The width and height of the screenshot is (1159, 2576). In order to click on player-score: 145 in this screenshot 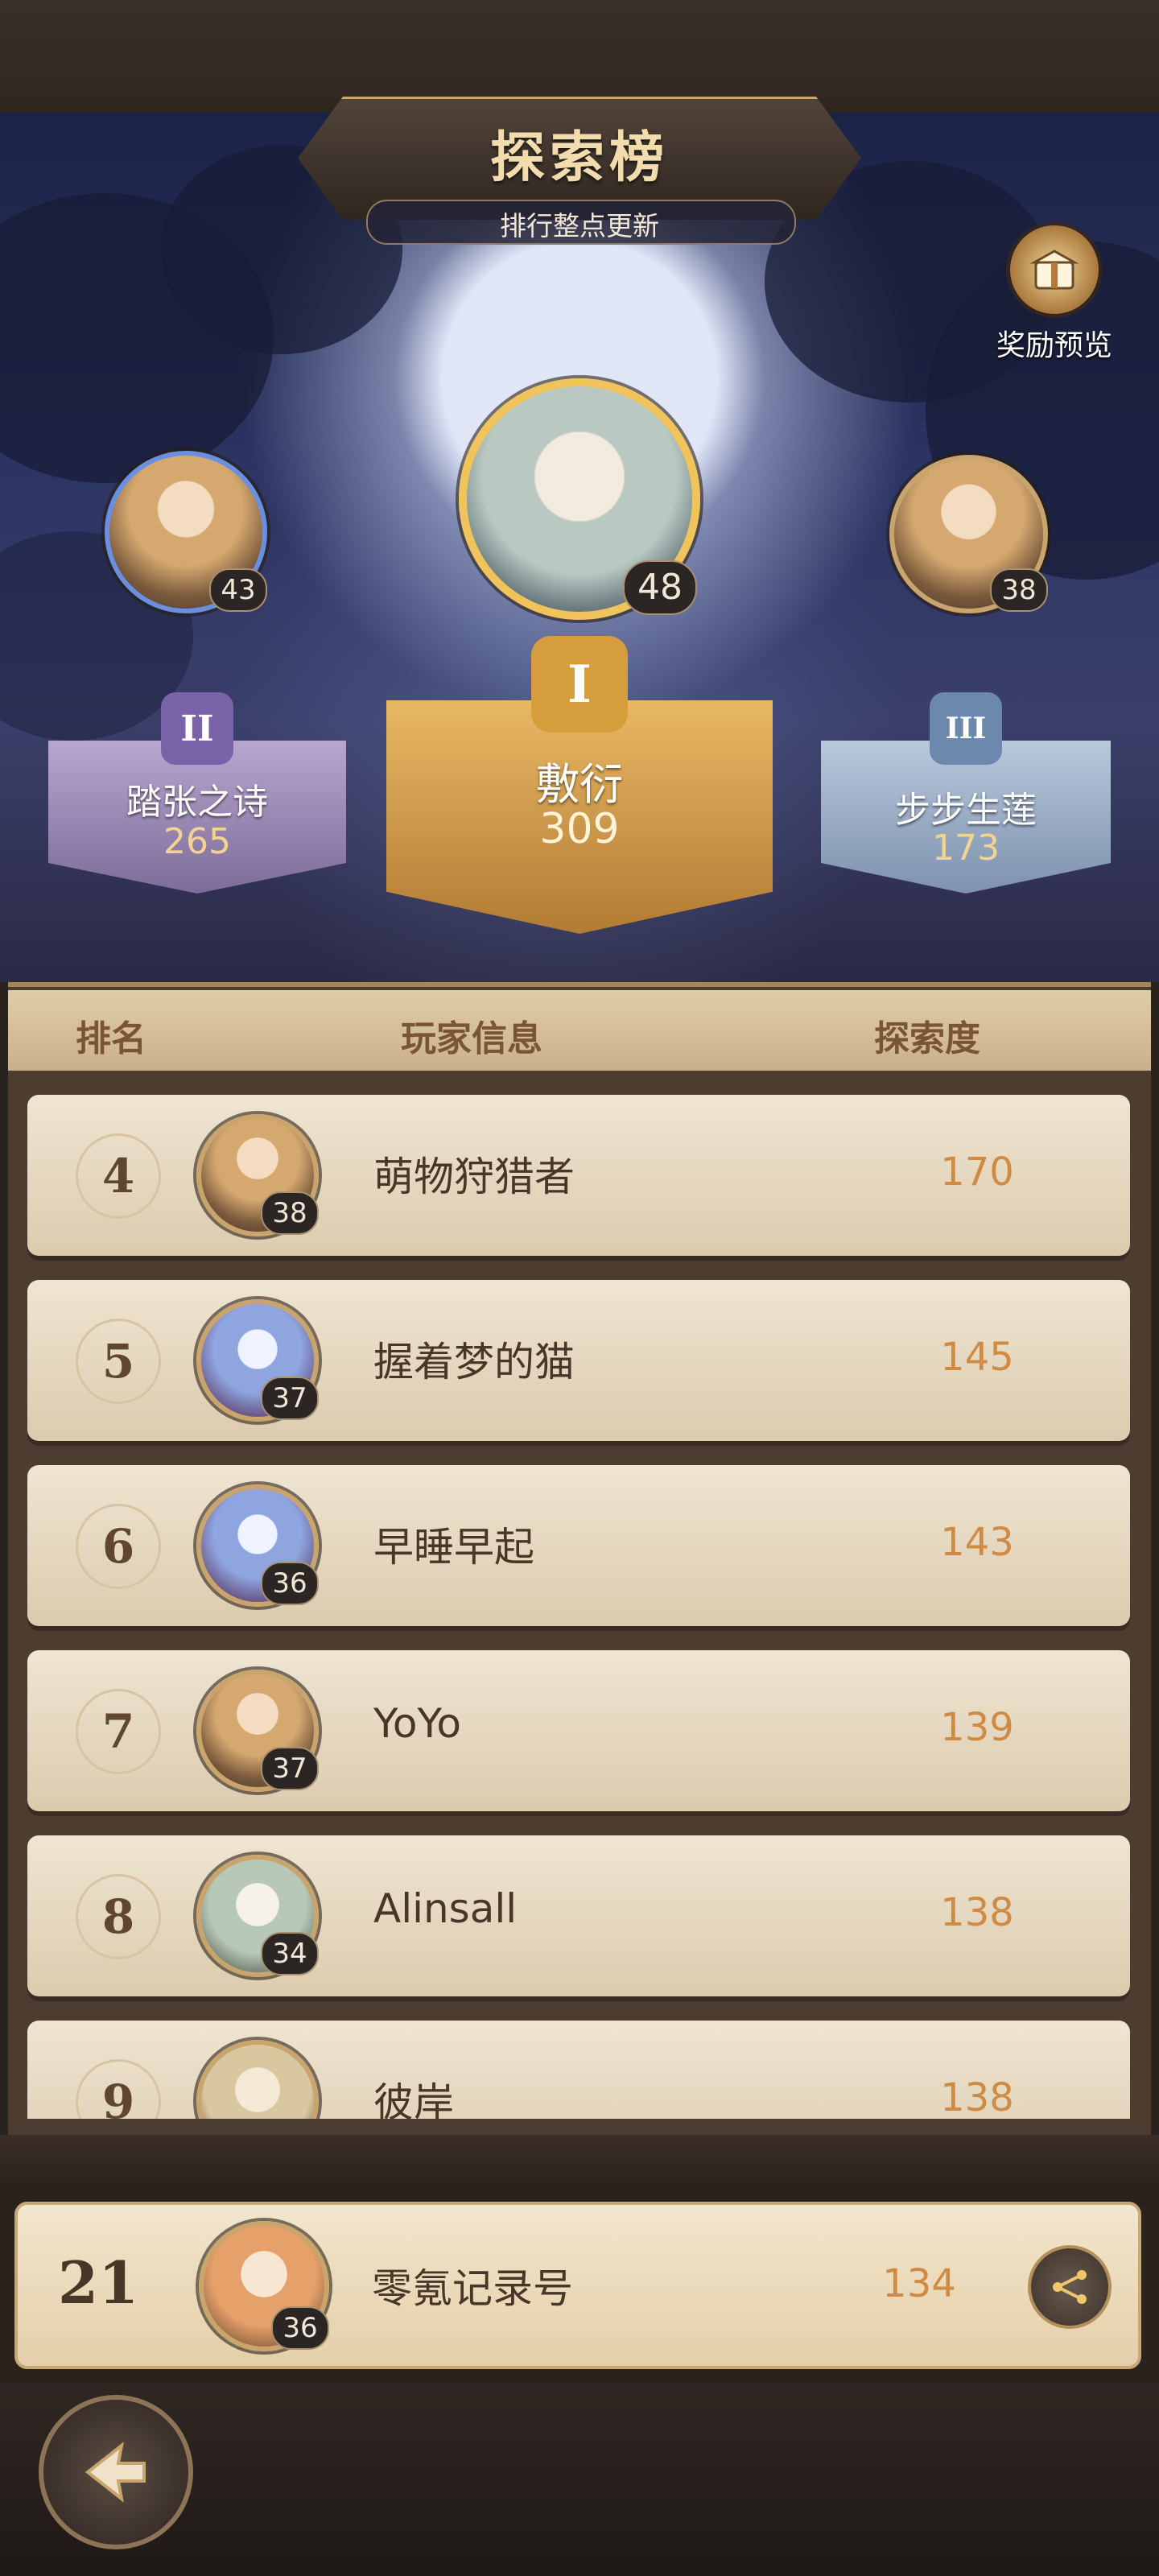, I will do `click(977, 1357)`.